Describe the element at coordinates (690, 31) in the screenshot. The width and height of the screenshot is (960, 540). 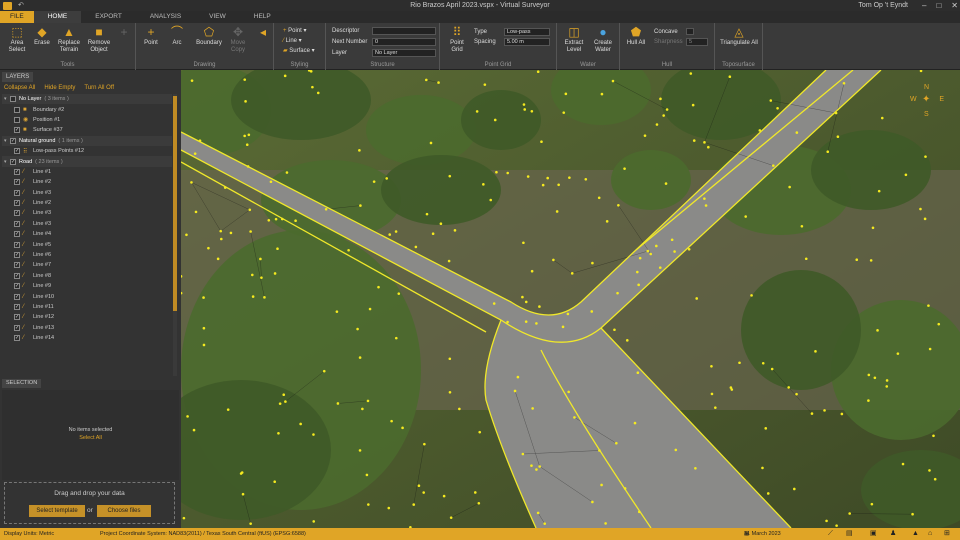
I see `concave-checkbox` at that location.